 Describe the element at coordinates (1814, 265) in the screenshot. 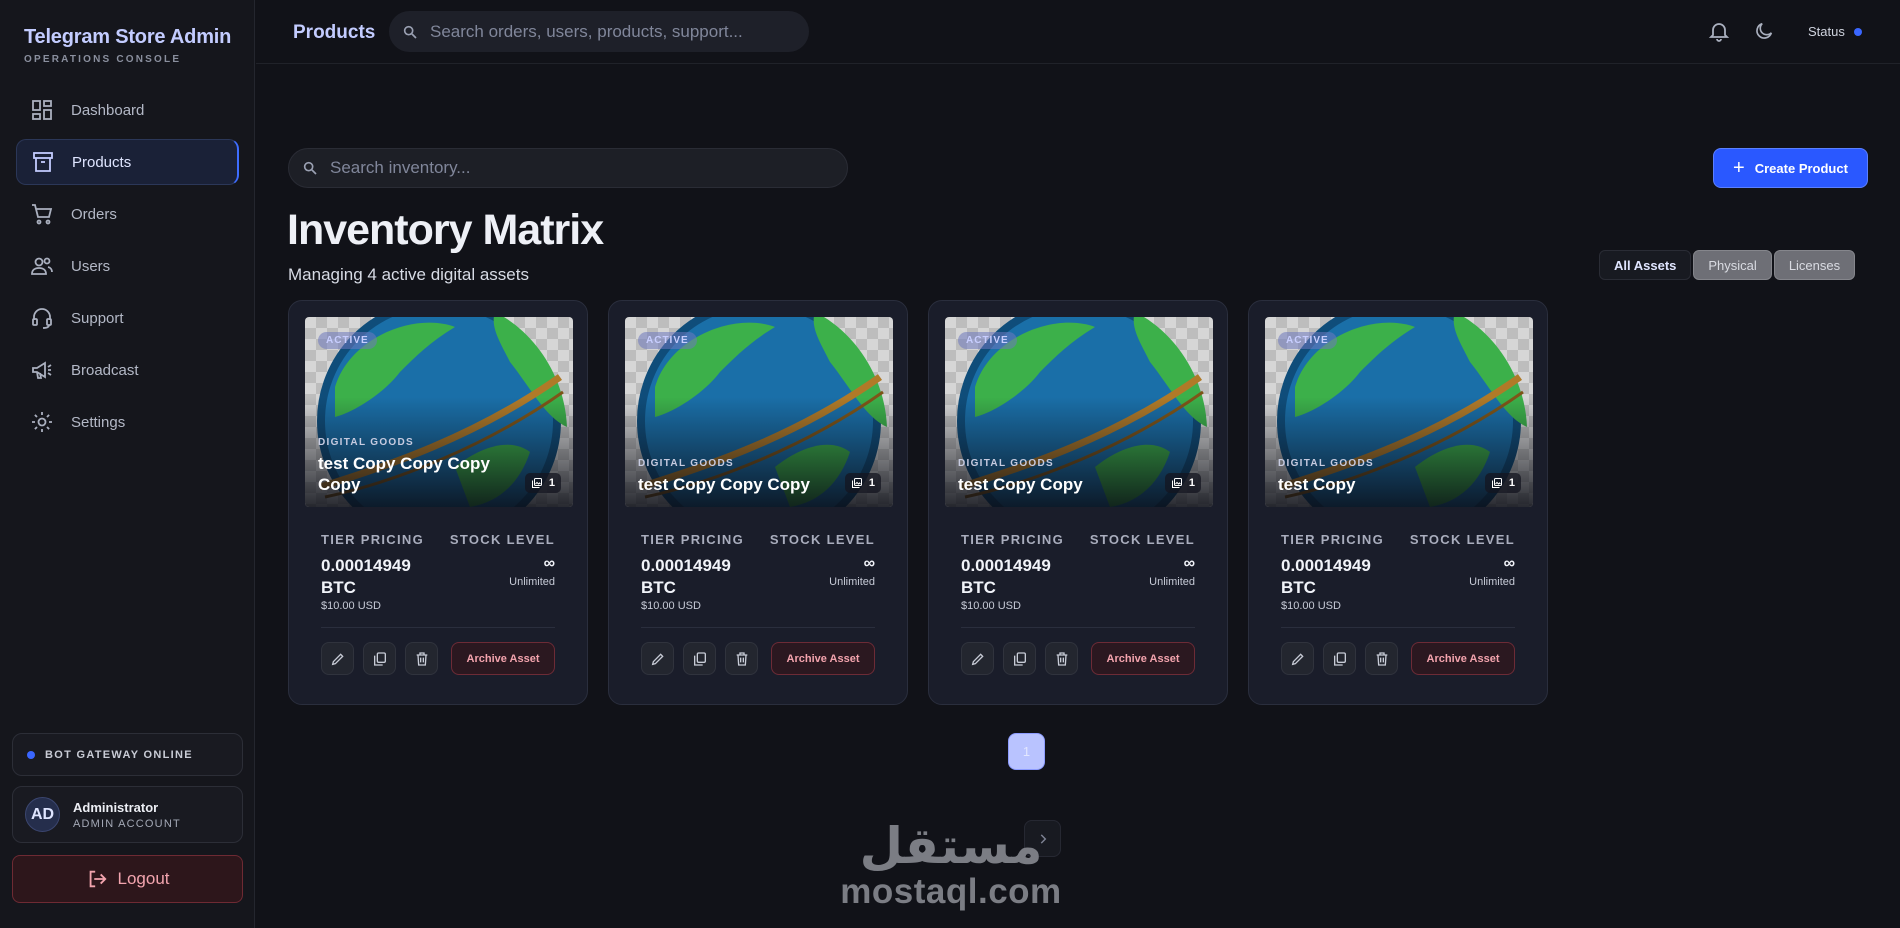

I see `filter-licenses: Licenses` at that location.